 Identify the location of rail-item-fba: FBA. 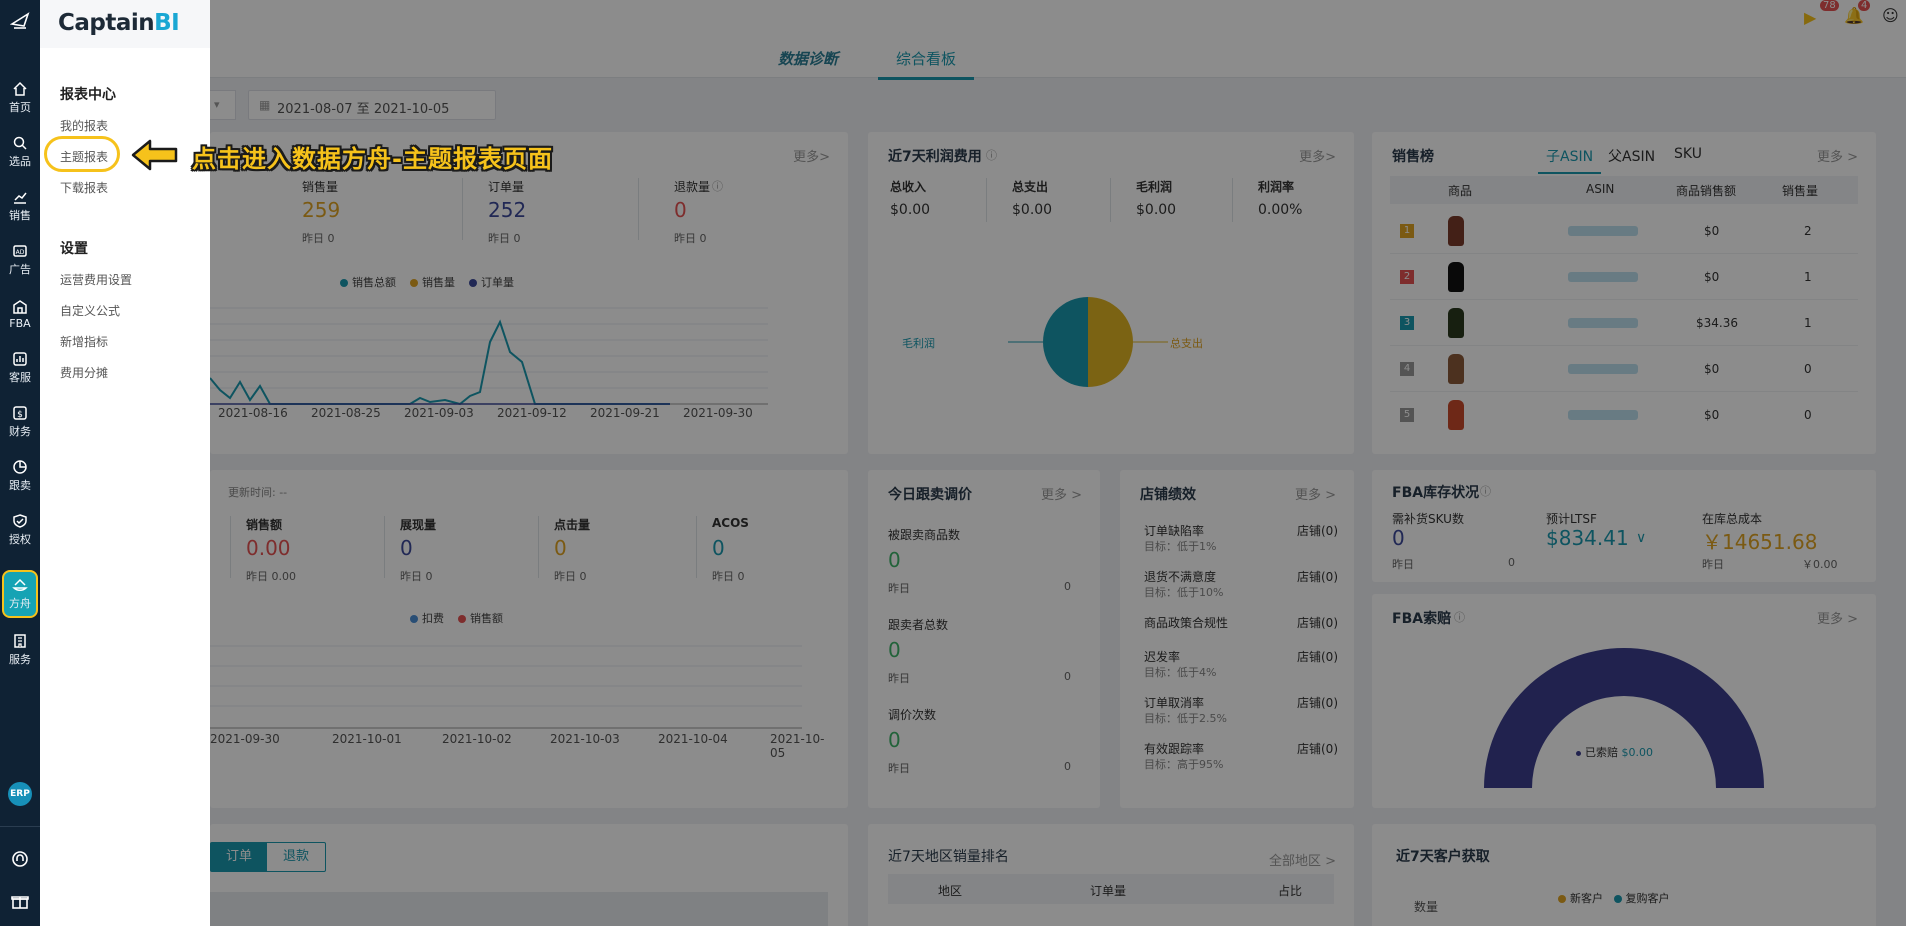
(20, 314).